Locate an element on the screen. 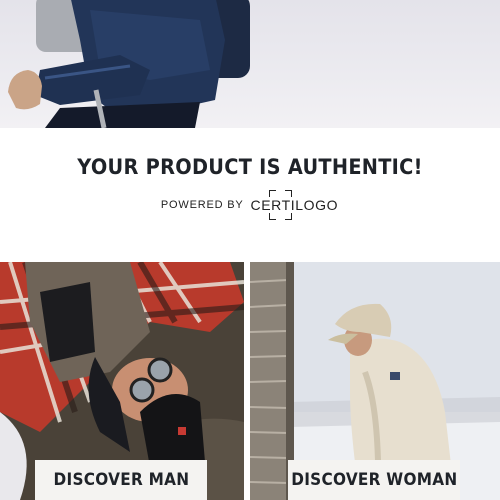 The width and height of the screenshot is (500, 500). certilogo-logo: CERTILOGO is located at coordinates (294, 205).